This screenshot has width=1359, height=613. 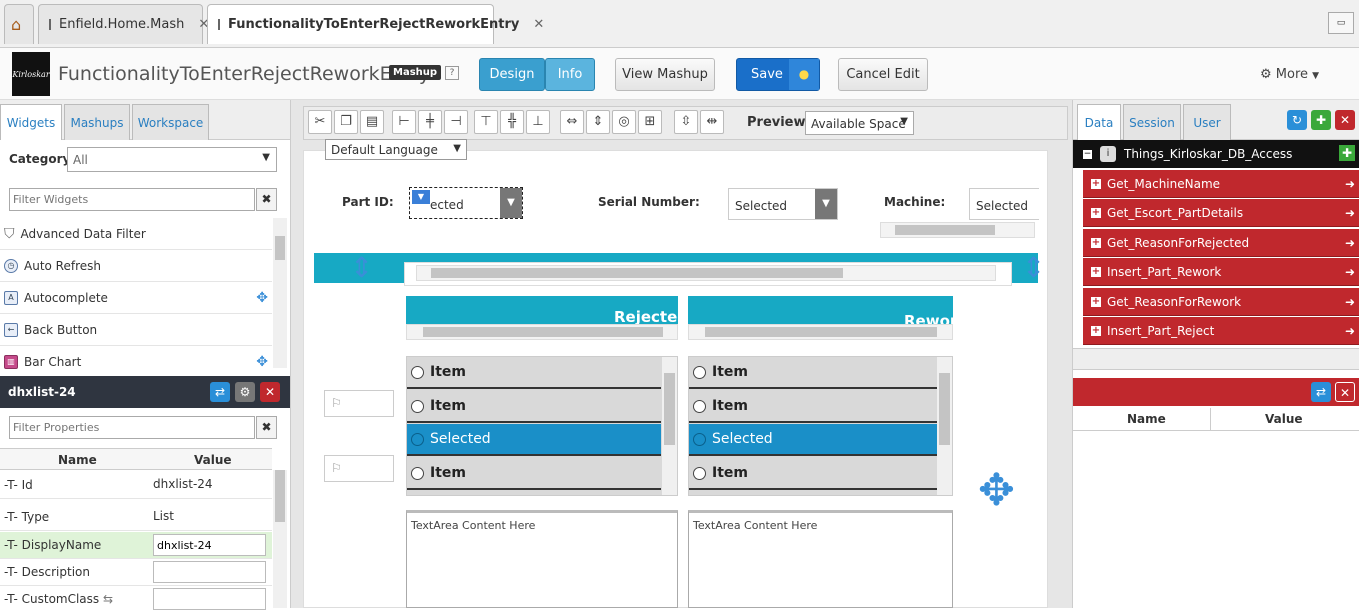 What do you see at coordinates (245, 392) in the screenshot?
I see `gear-icon: ⚙` at bounding box center [245, 392].